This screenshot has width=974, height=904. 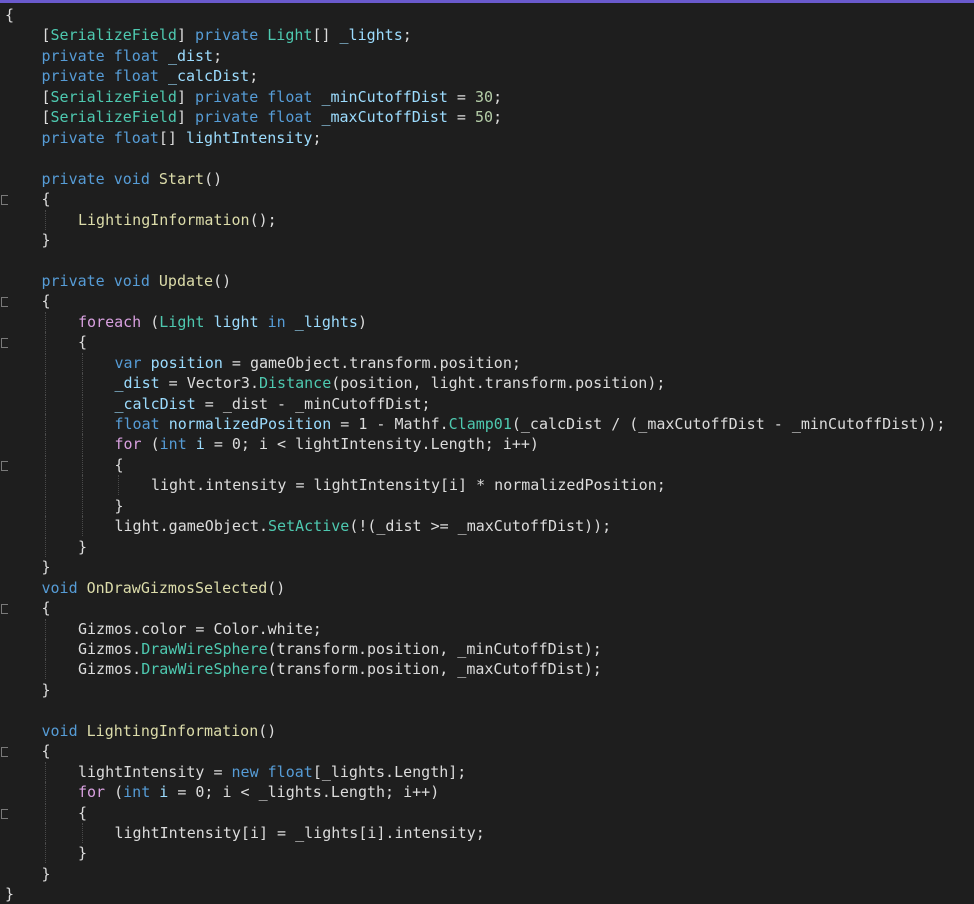 I want to click on code-token: = 0; i < _lights.Length; i++), so click(x=304, y=792).